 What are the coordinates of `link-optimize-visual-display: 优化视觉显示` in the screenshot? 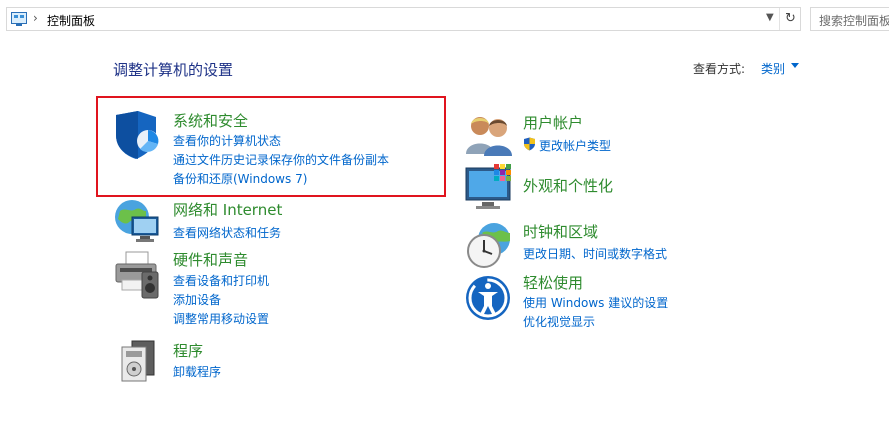 It's located at (559, 321).